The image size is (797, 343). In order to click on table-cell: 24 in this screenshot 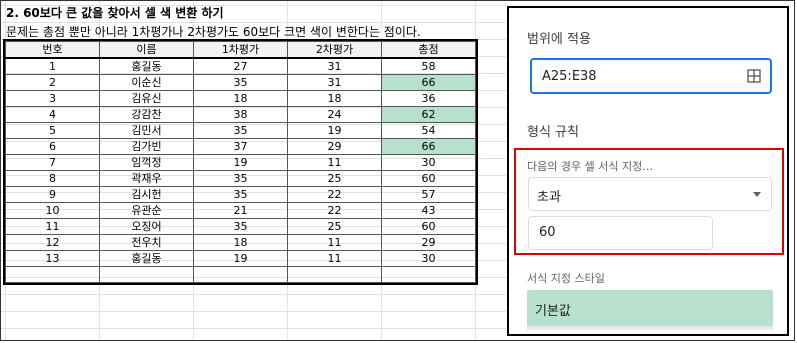, I will do `click(334, 114)`.